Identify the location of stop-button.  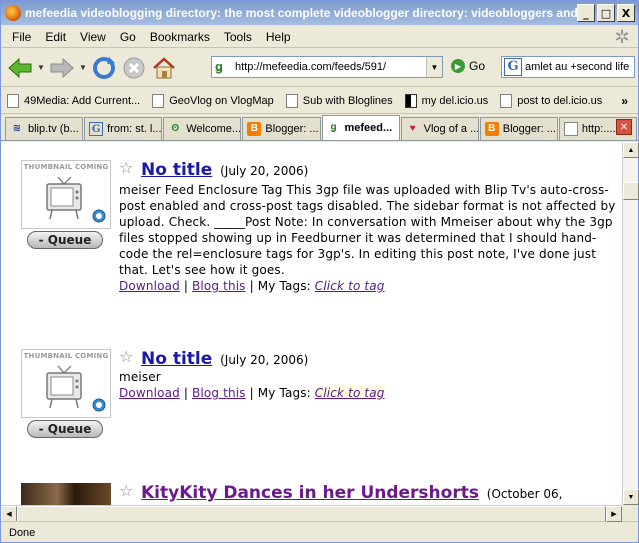
(134, 68).